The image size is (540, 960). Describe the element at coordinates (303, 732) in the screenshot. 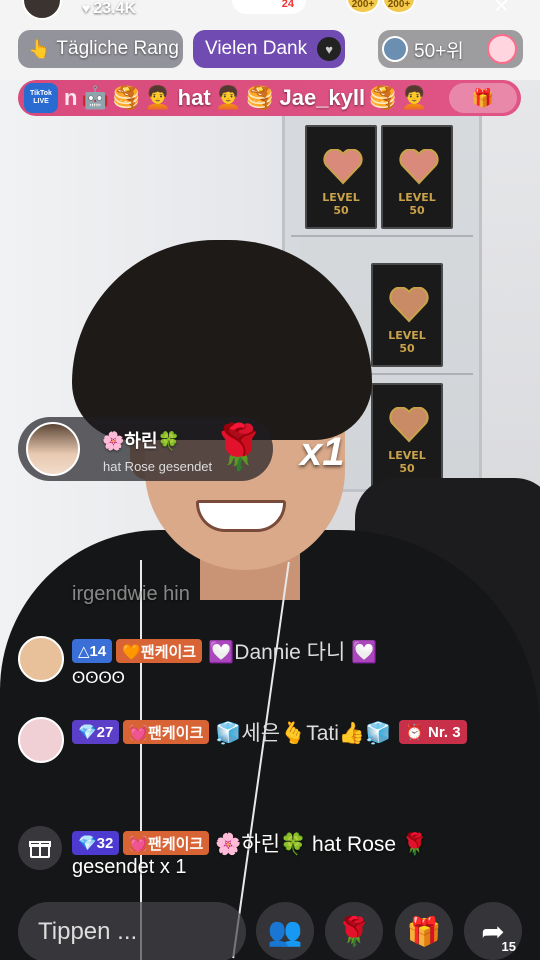

I see `comment-username: 🧊세은🫰Tati👍🧊` at that location.